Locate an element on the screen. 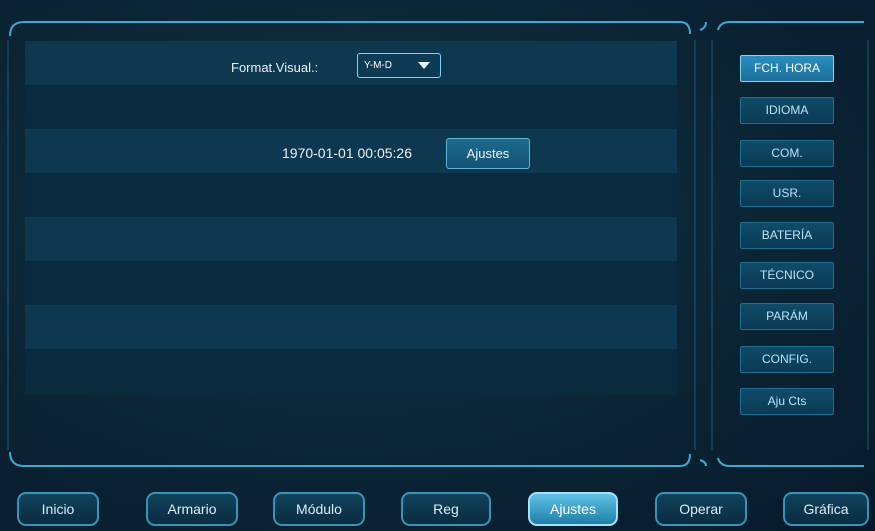 Image resolution: width=875 pixels, height=531 pixels. datetime-value: 1970-01-01 00:05:26 is located at coordinates (347, 153).